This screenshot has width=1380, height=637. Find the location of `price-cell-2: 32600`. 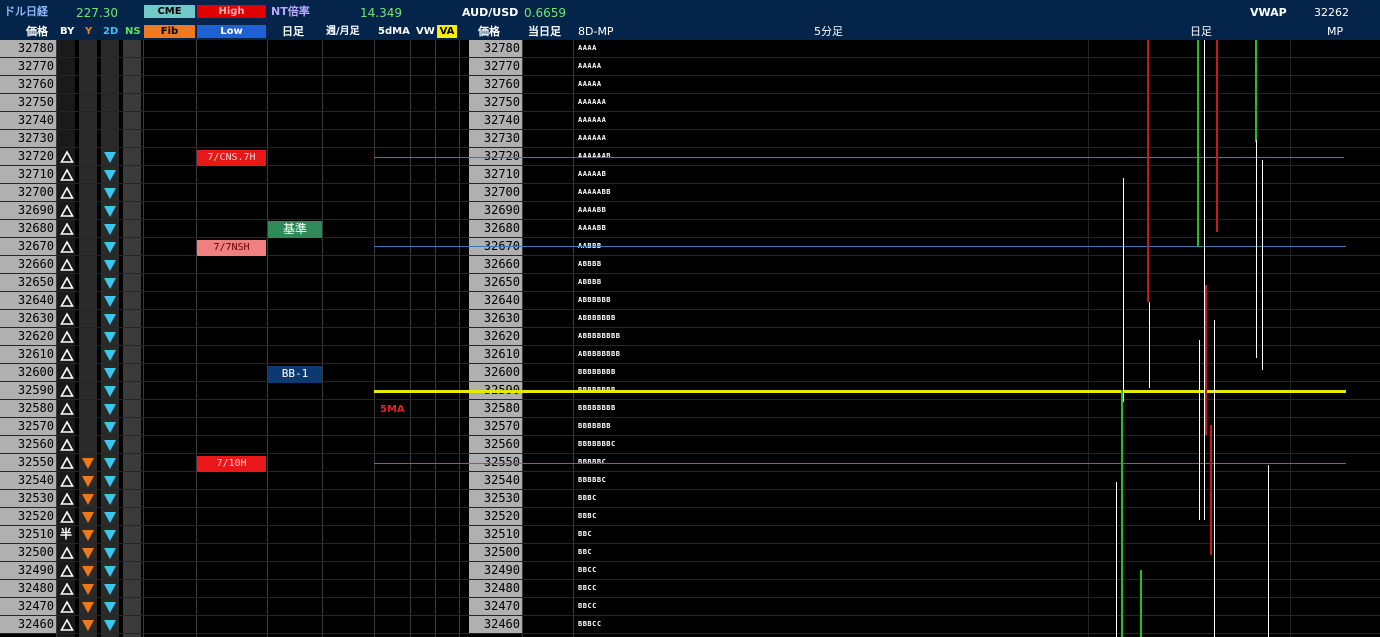

price-cell-2: 32600 is located at coordinates (495, 372).